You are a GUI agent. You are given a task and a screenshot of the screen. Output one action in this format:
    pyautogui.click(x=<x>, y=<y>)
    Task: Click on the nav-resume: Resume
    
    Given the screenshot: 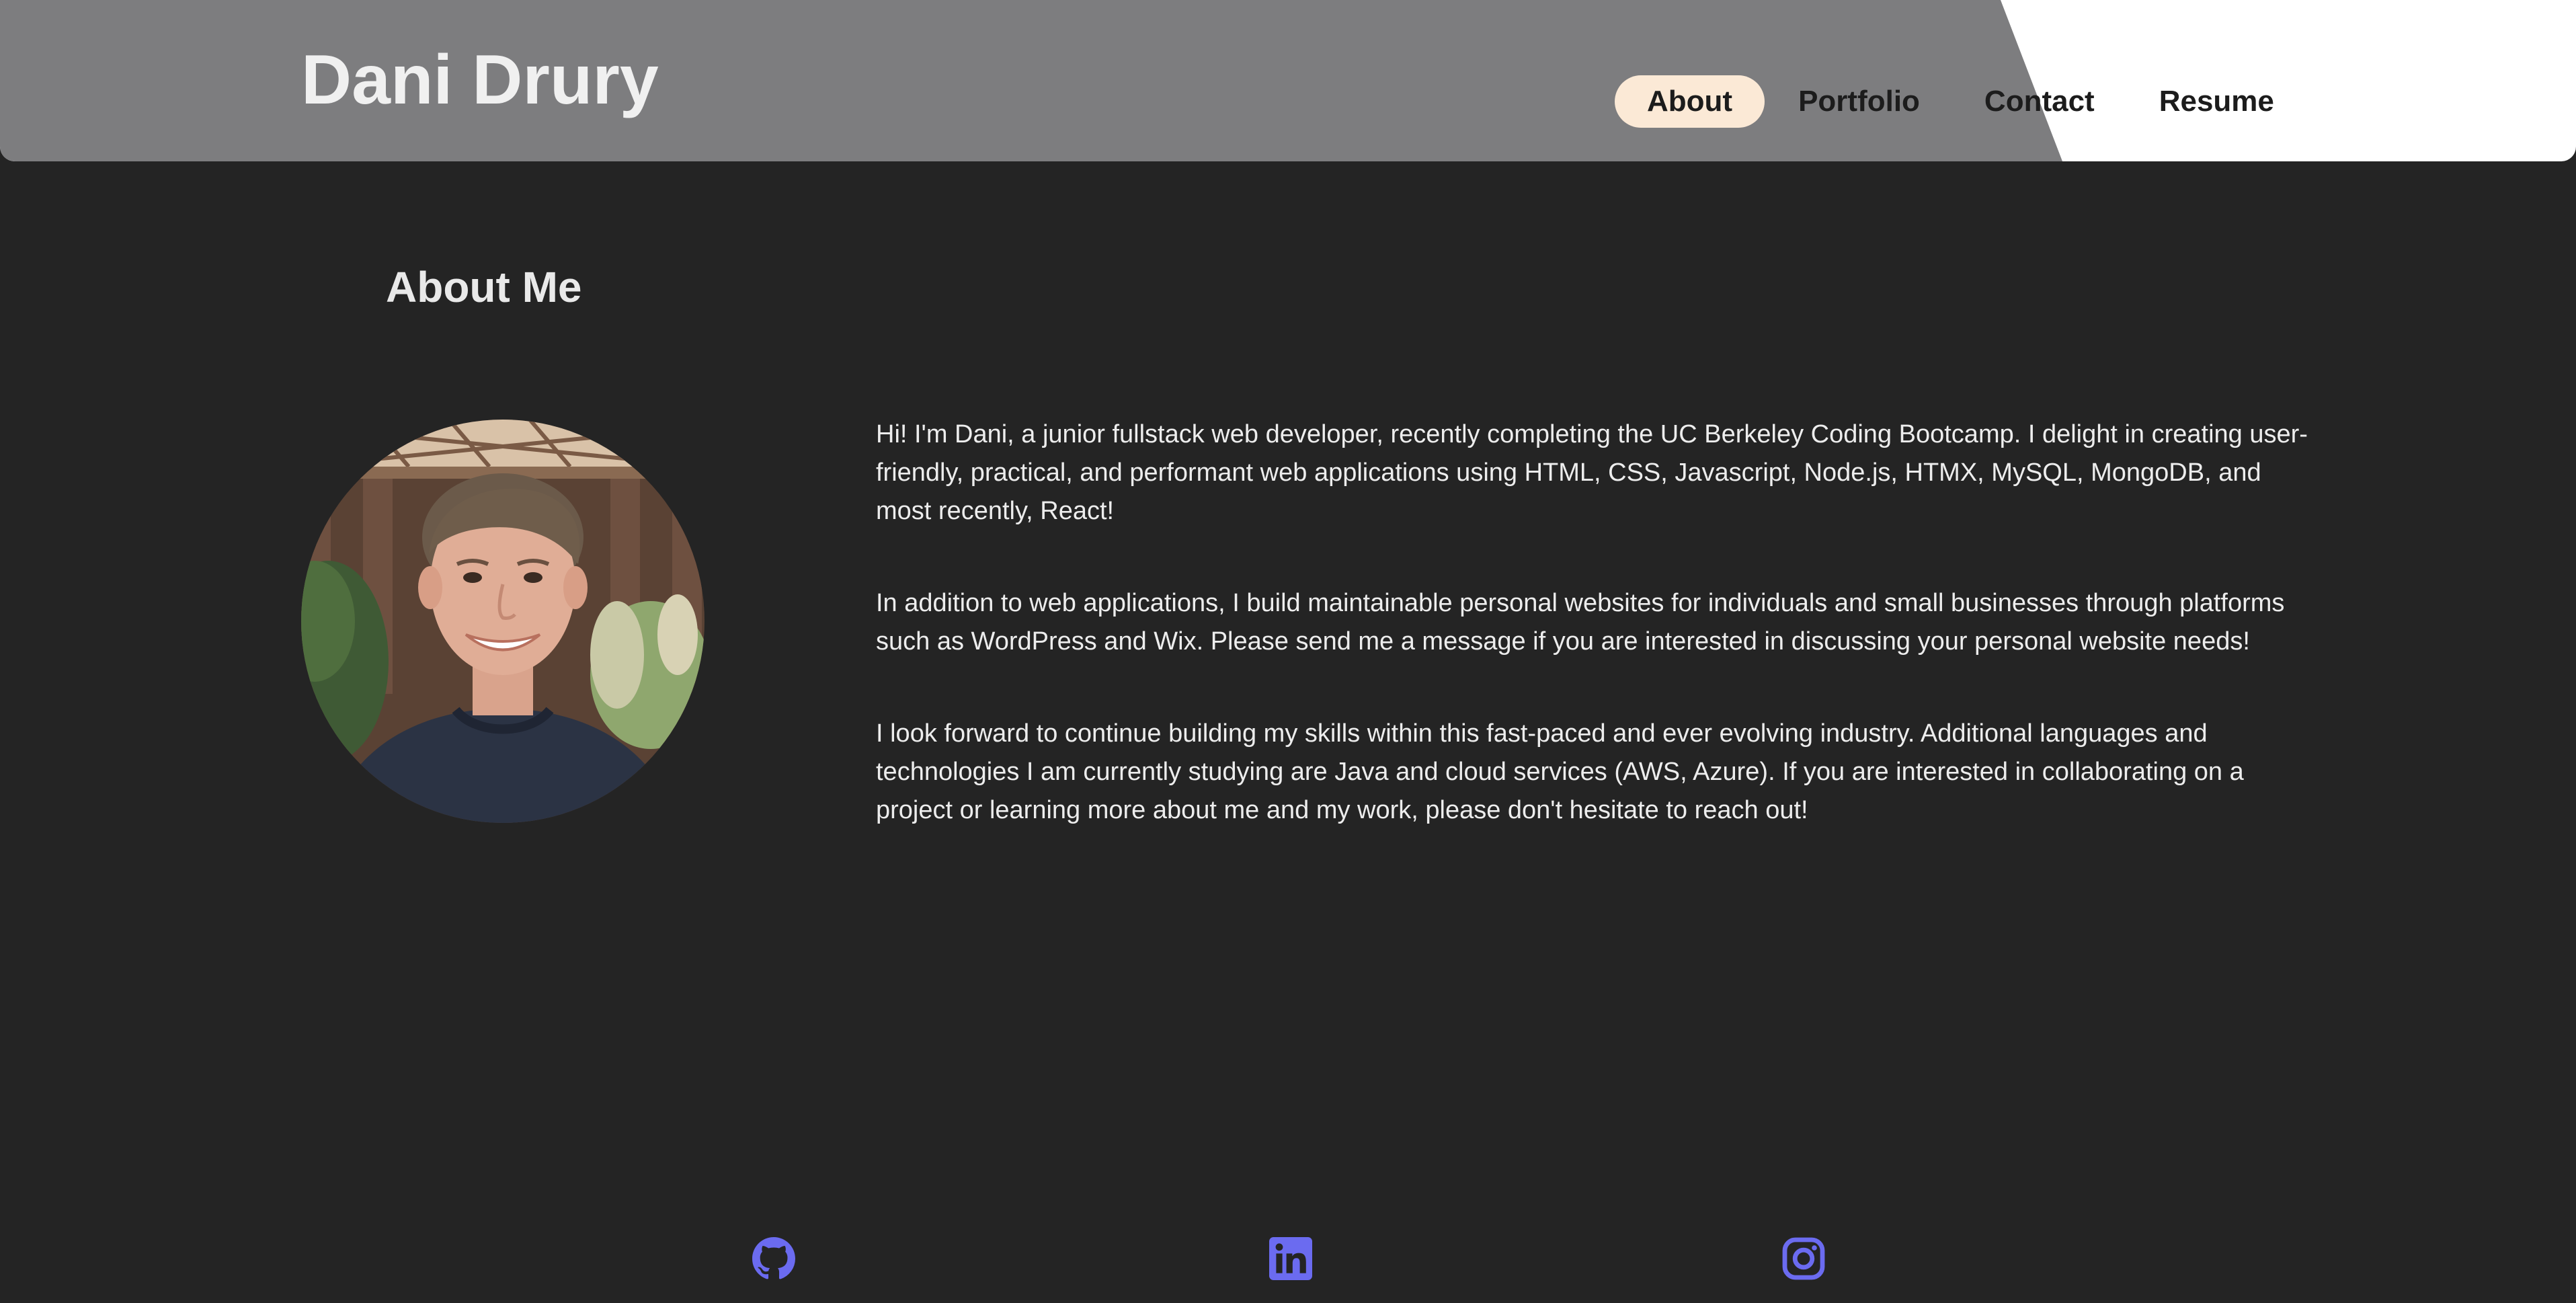 What is the action you would take?
    pyautogui.click(x=2216, y=101)
    